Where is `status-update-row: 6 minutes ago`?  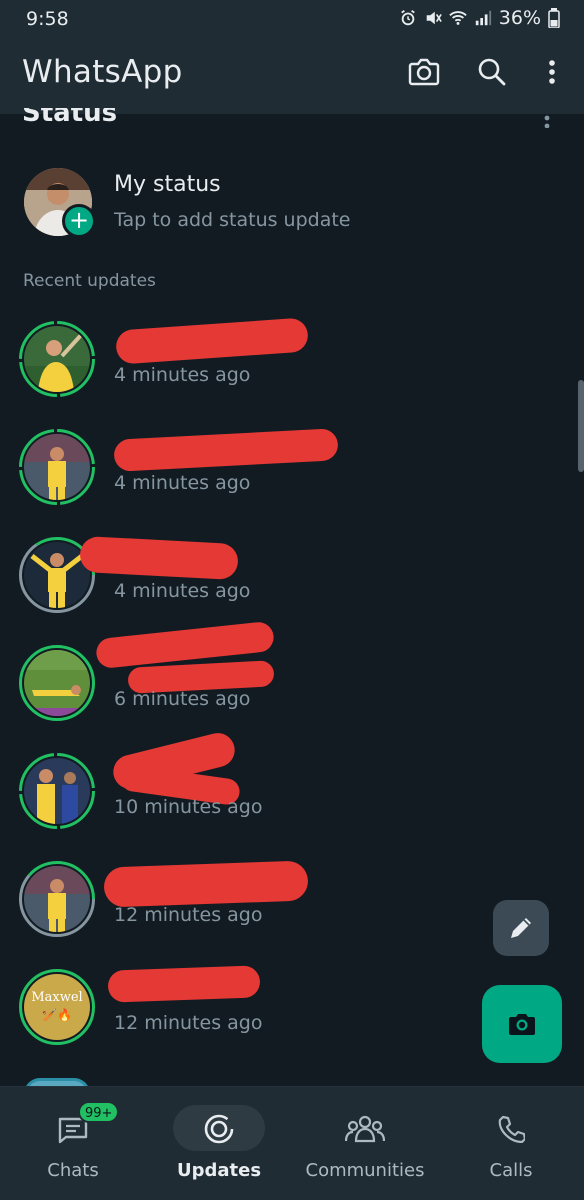 status-update-row: 6 minutes ago is located at coordinates (292, 682).